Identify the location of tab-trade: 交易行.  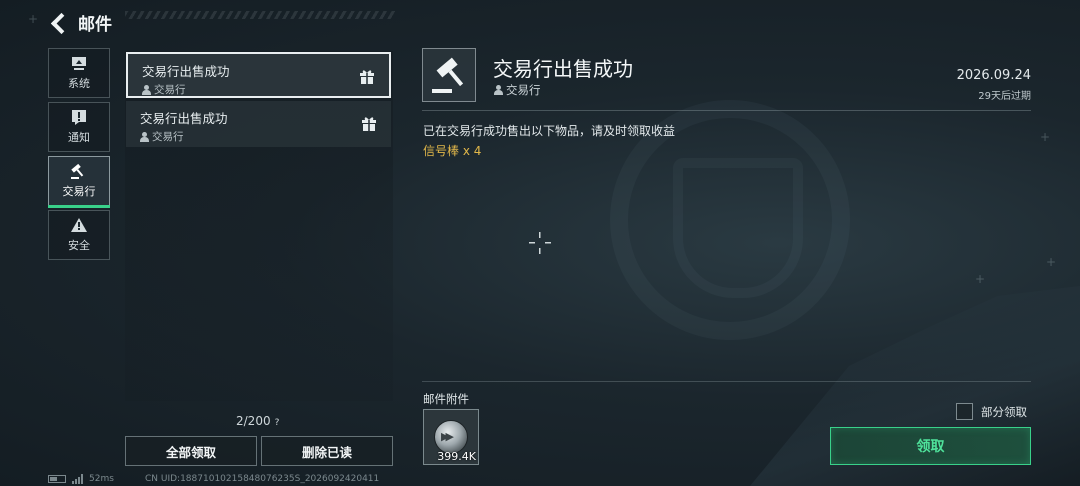
(79, 182).